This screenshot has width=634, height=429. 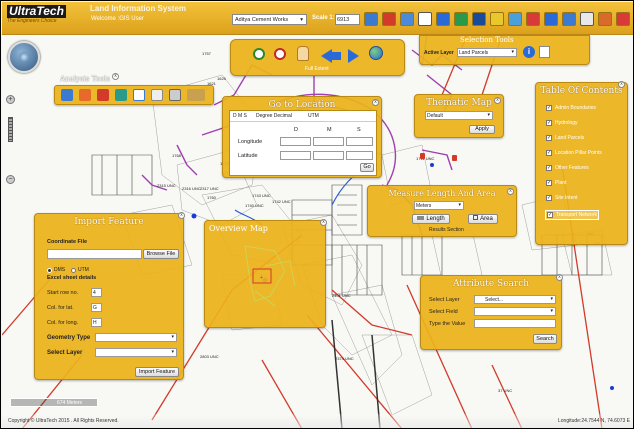 I want to click on scale-input: 6913, so click(x=347, y=19).